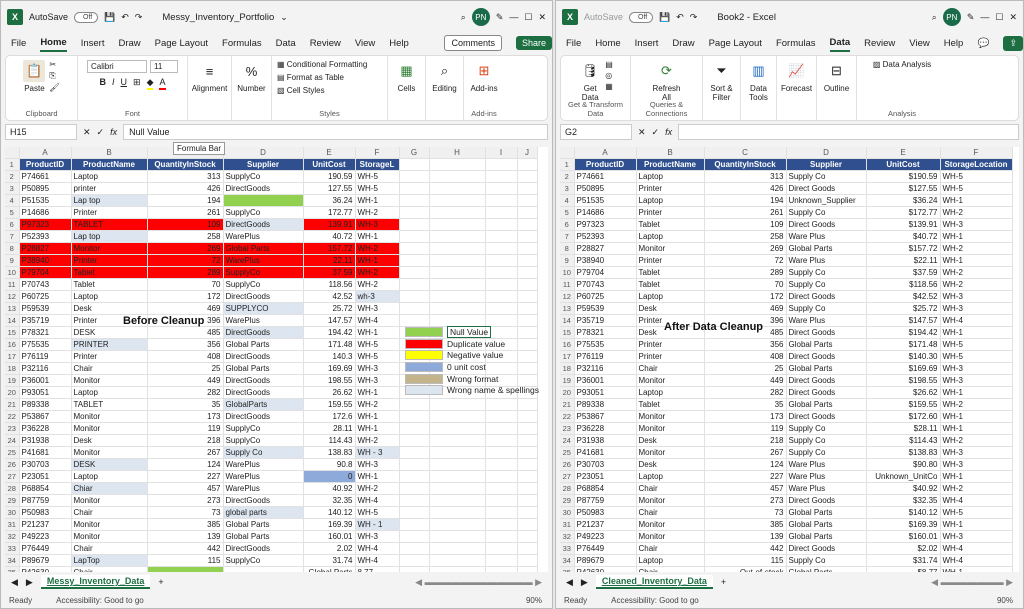 The height and width of the screenshot is (609, 1024). What do you see at coordinates (109, 153) in the screenshot?
I see `column-header: B` at bounding box center [109, 153].